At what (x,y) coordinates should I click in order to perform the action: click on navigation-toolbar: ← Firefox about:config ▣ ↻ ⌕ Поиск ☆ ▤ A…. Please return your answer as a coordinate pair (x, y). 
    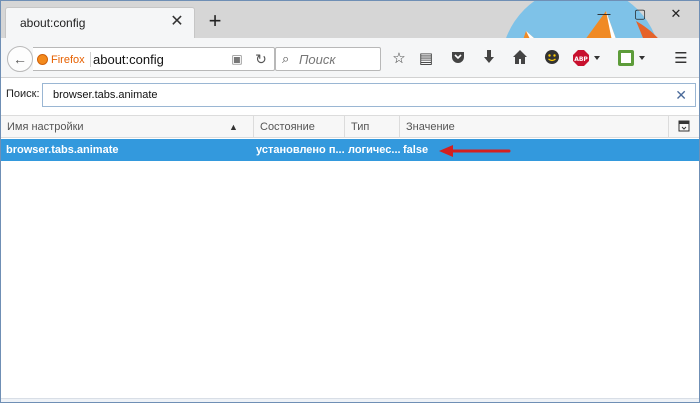
    Looking at the image, I should click on (350, 58).